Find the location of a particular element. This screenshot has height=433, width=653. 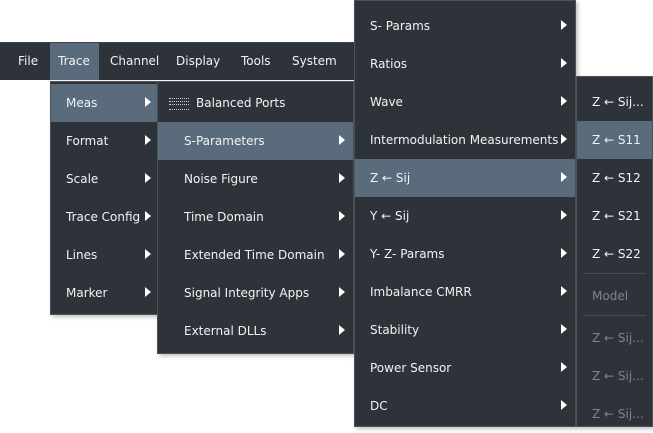

balanced-ports-icon is located at coordinates (179, 104).